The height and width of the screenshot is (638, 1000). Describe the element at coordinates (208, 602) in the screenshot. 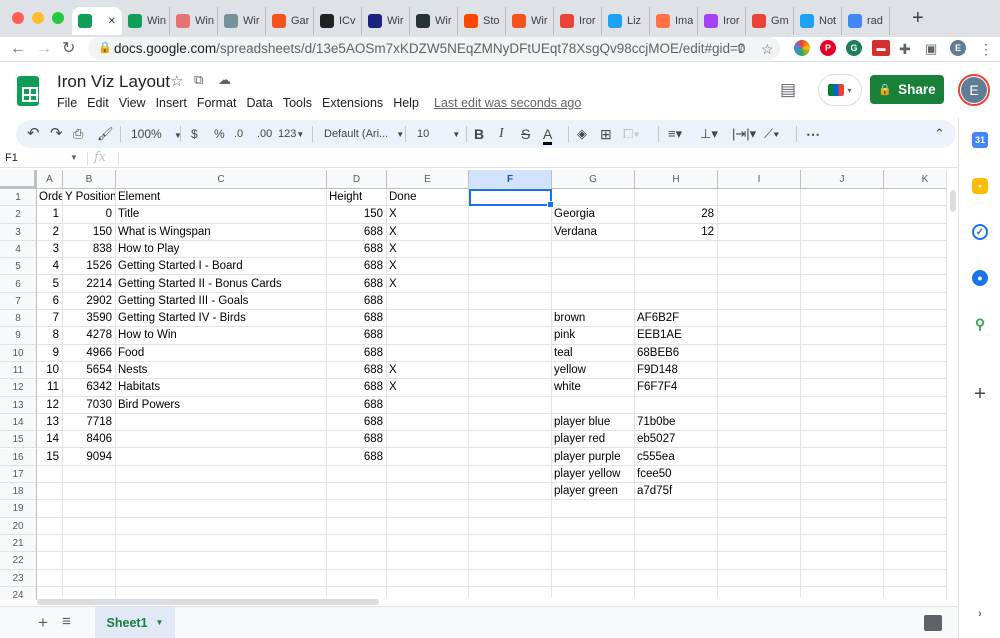

I see `horizontal-scroll-thumb` at that location.